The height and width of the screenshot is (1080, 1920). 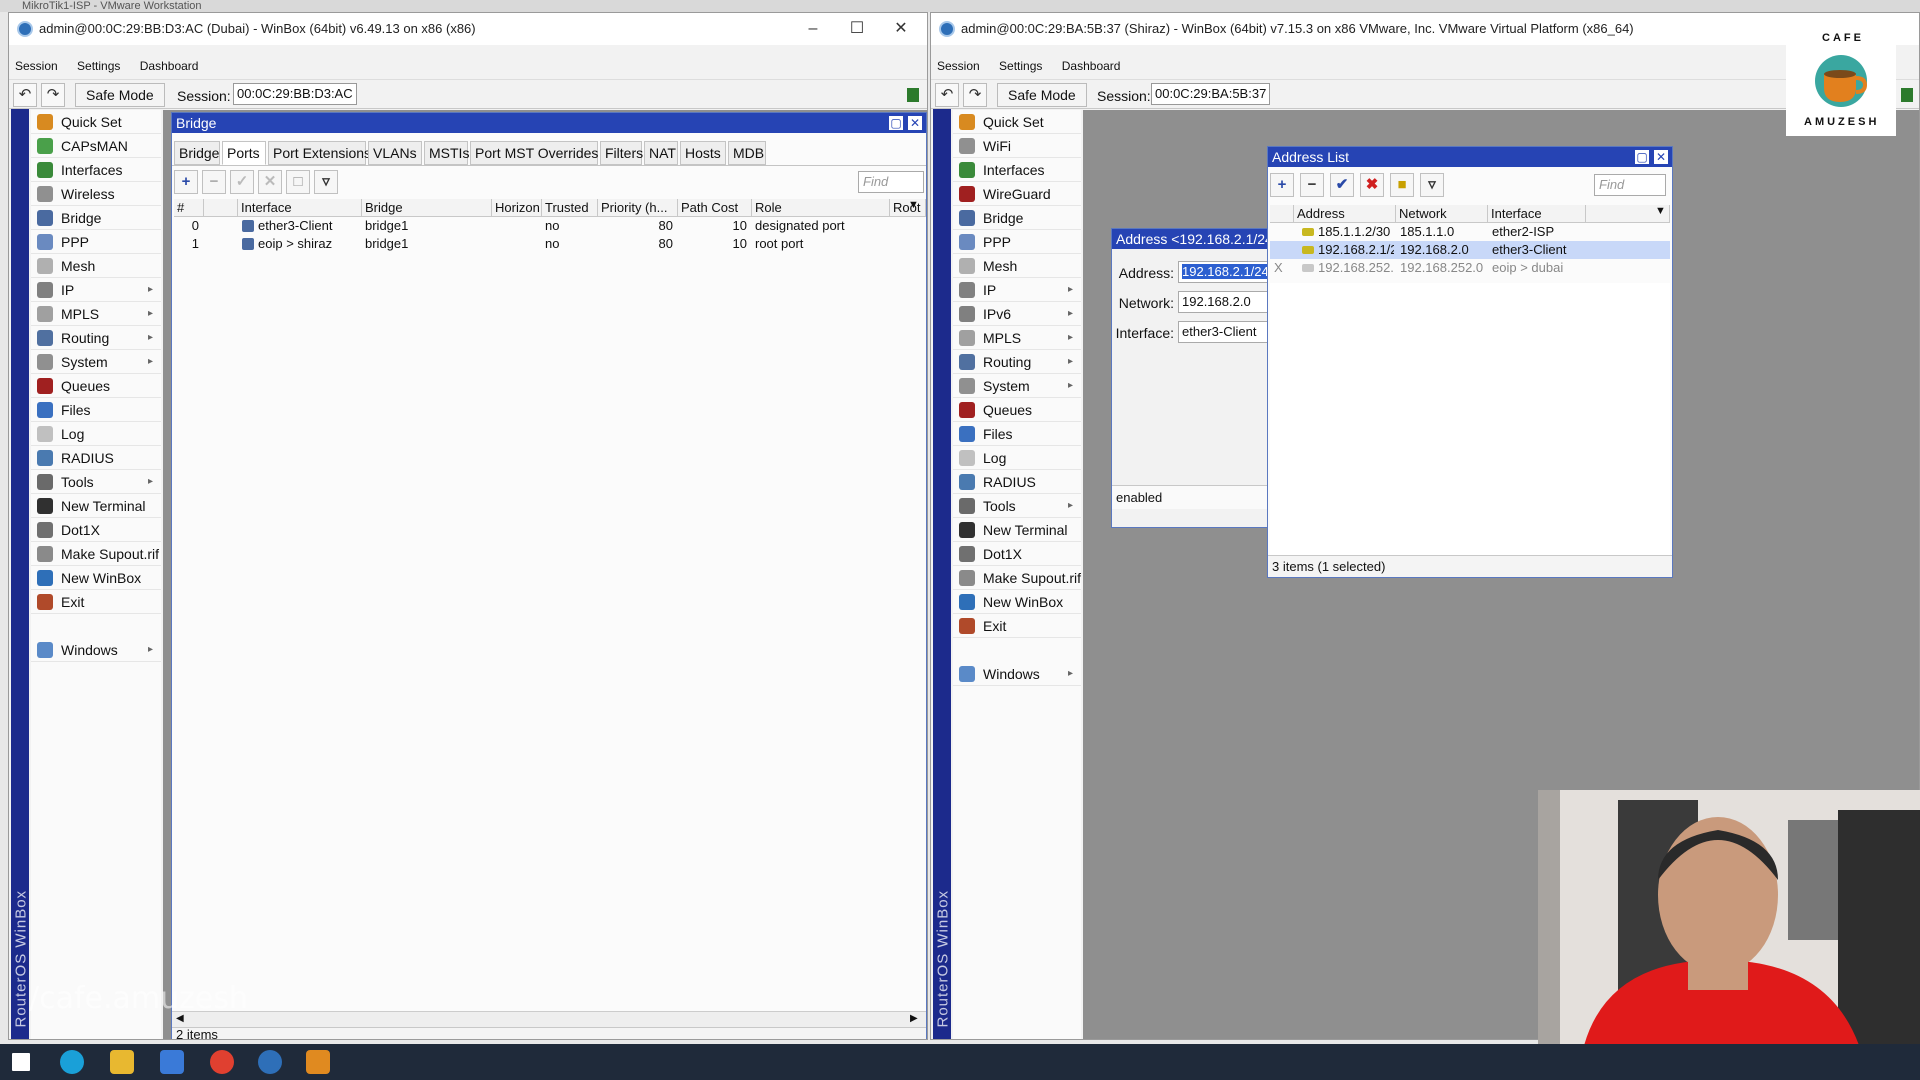 I want to click on tab-port-mst-overrides: Port MST Overrides, so click(x=534, y=153).